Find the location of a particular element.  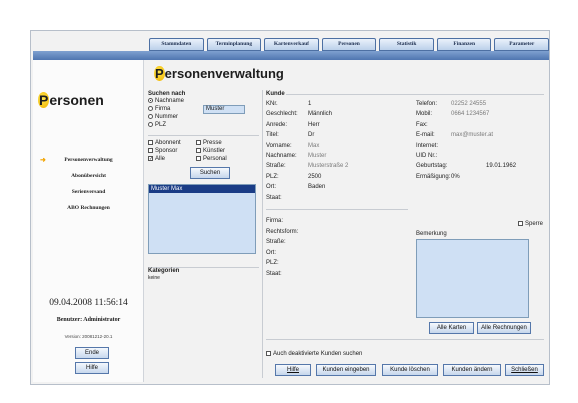

customer-field-value: 1 is located at coordinates (309, 104).